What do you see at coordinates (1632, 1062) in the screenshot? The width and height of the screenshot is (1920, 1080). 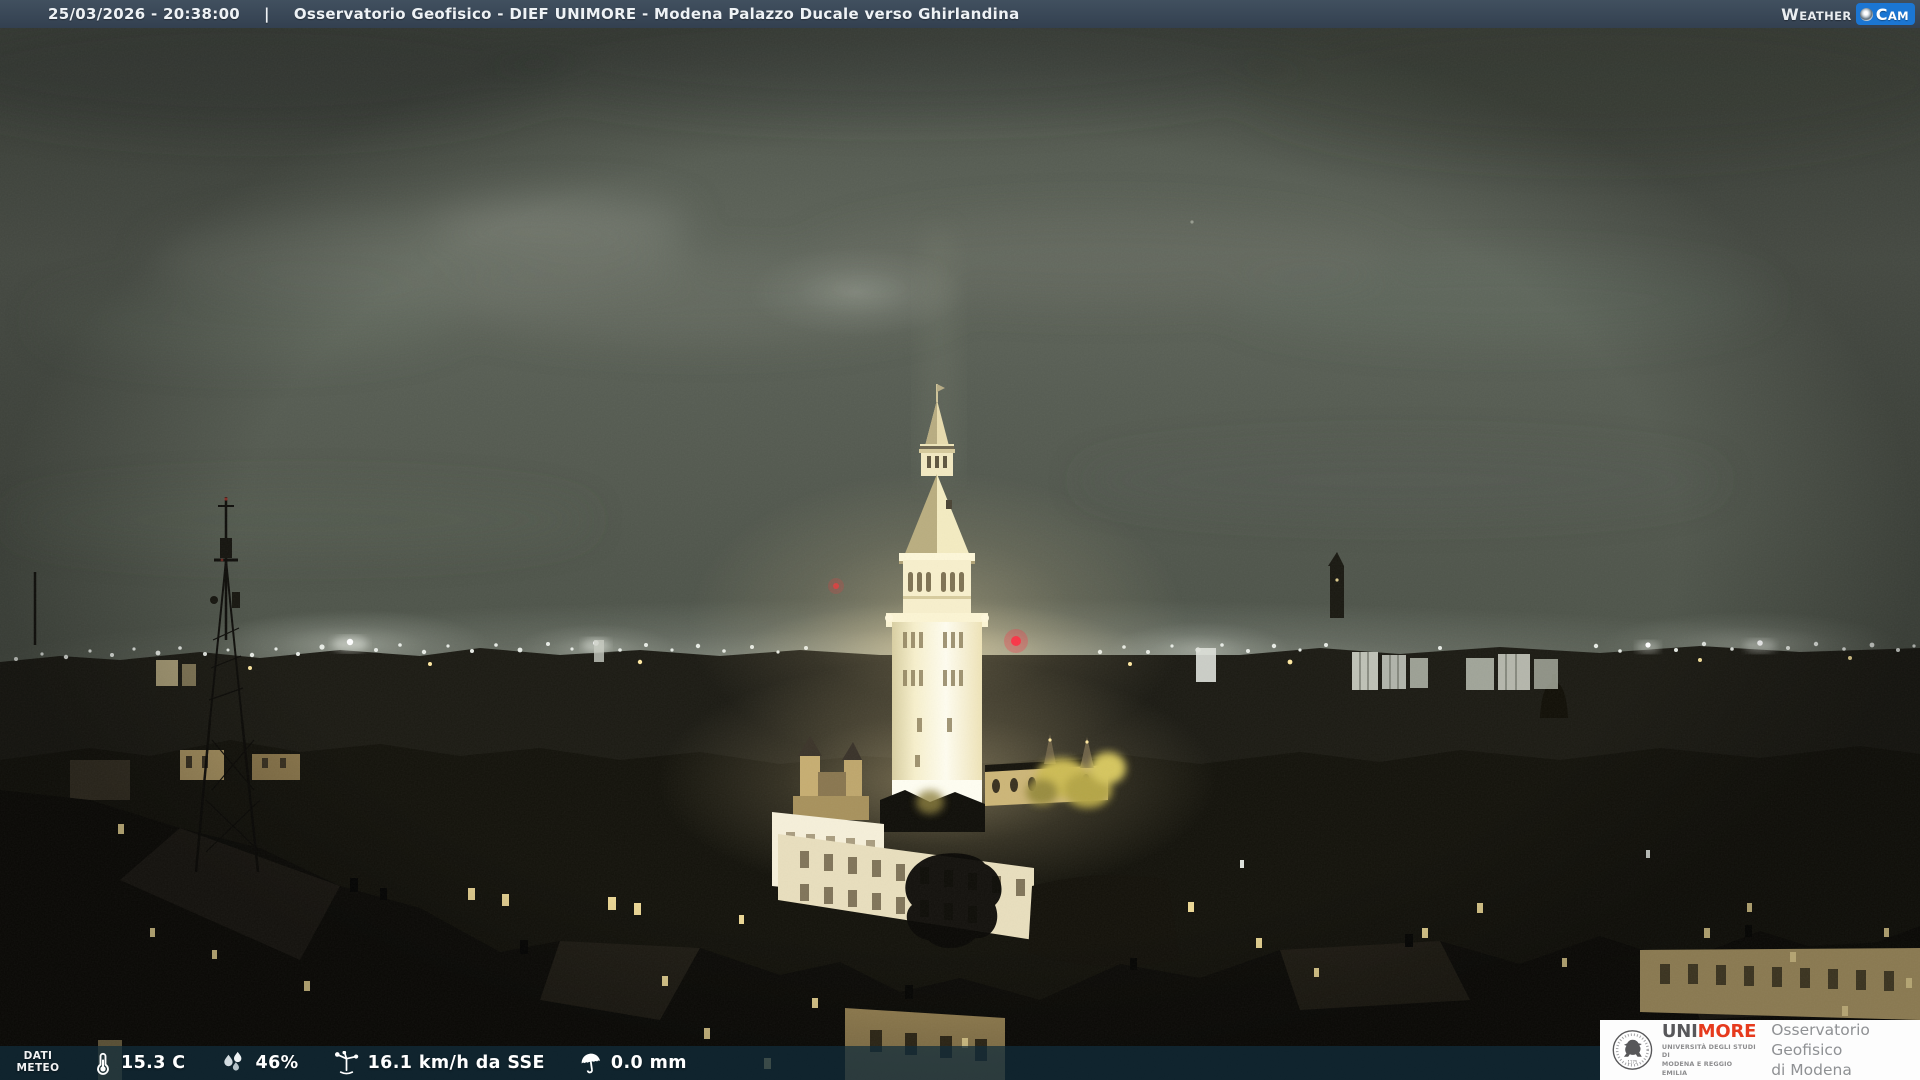 I see `seal-year: 1175` at bounding box center [1632, 1062].